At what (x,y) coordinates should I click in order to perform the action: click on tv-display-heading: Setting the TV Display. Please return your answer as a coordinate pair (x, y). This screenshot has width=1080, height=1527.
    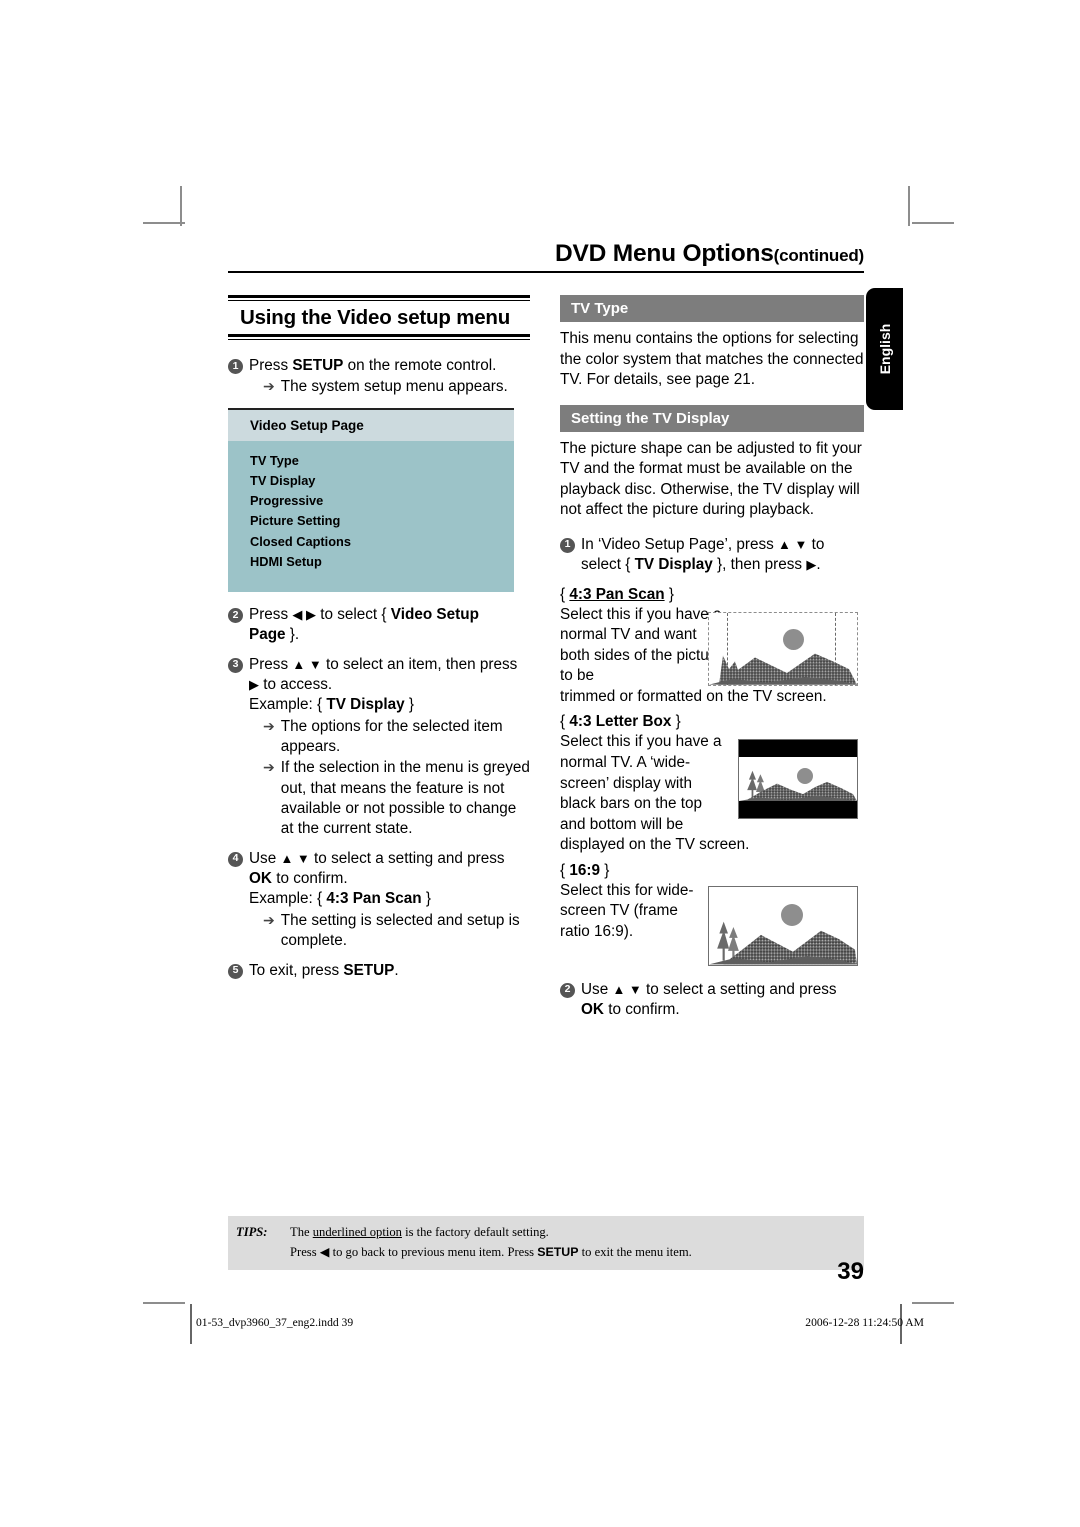
    Looking at the image, I should click on (712, 418).